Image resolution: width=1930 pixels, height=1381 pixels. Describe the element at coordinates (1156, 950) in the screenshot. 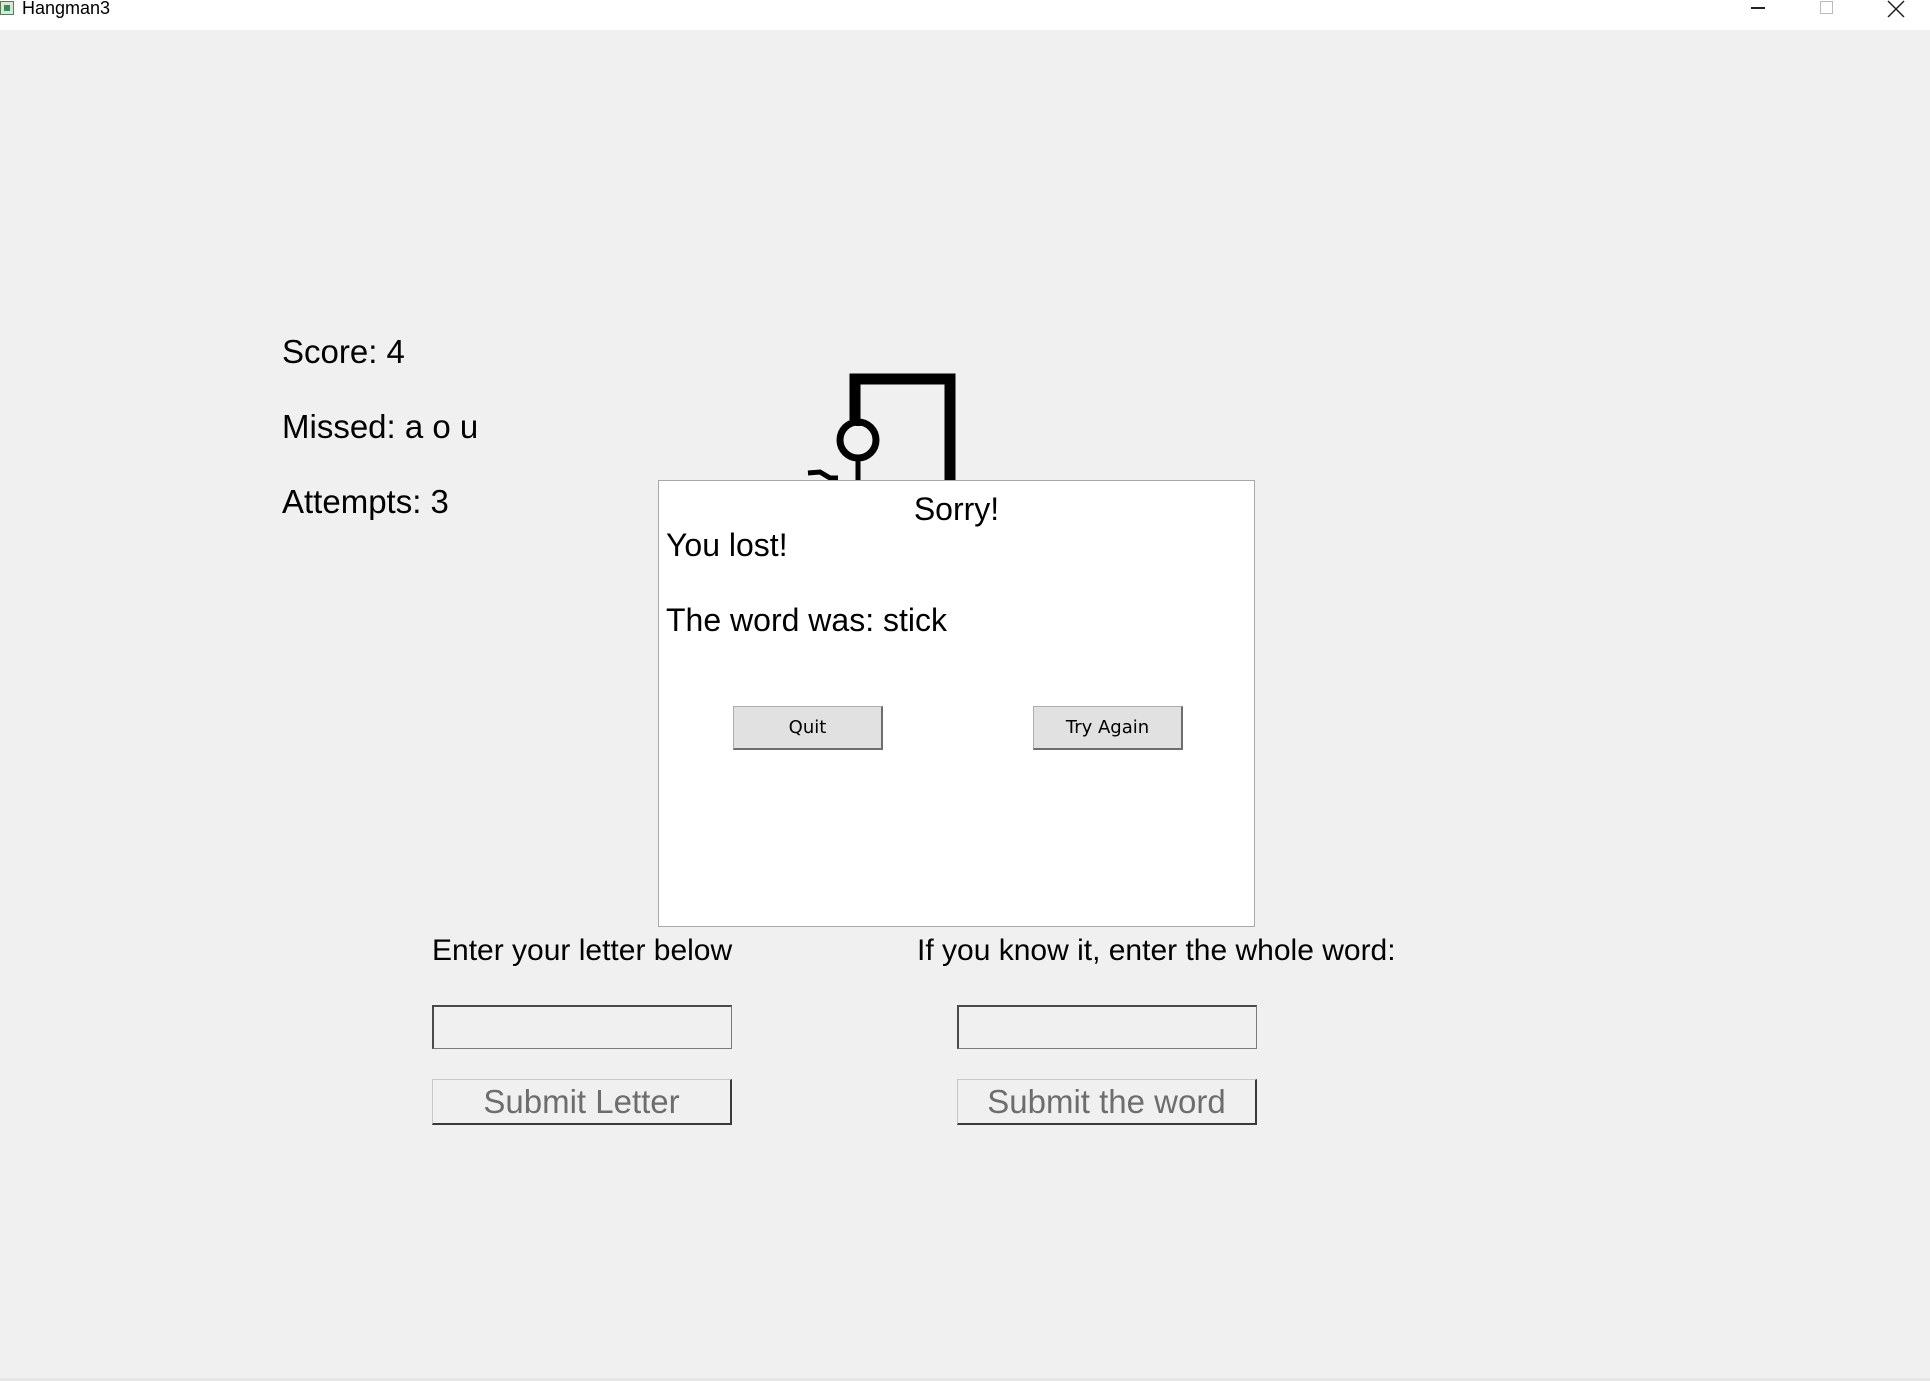

I see `word-entry-label: If you know it, enter the whole word:` at that location.